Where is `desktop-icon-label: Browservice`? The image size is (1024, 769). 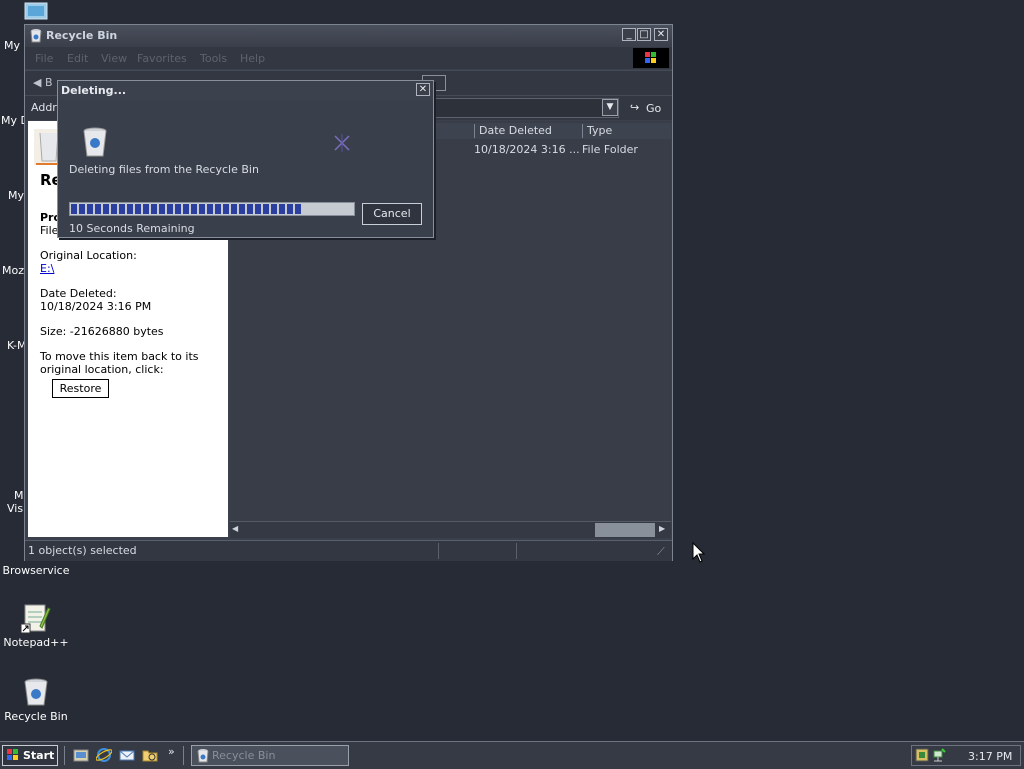 desktop-icon-label: Browservice is located at coordinates (36, 570).